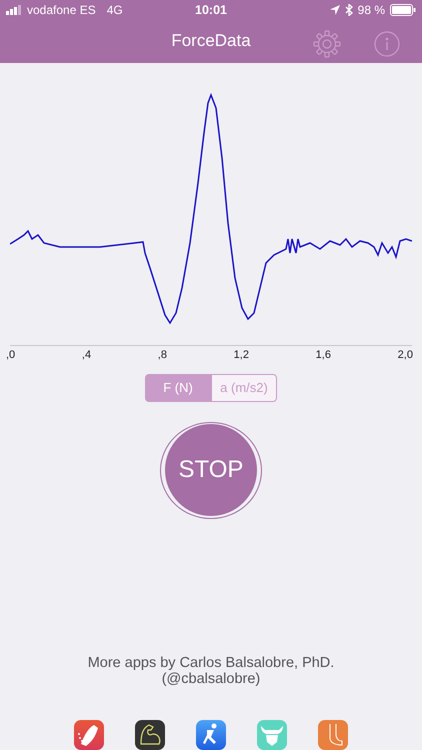 This screenshot has height=750, width=422. Describe the element at coordinates (244, 388) in the screenshot. I see `segment-tab: a (m/s2)` at that location.